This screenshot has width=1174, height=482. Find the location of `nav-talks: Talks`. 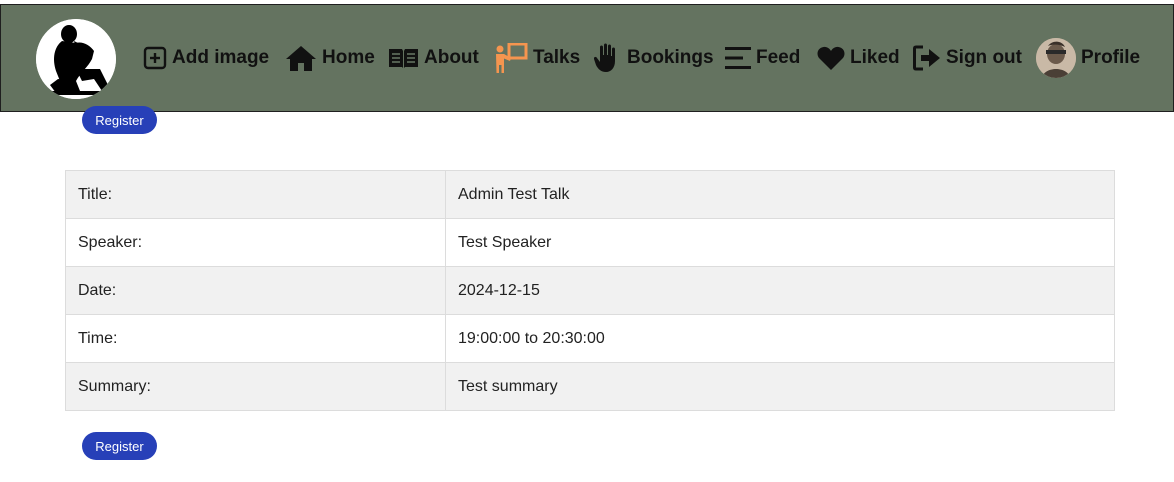

nav-talks: Talks is located at coordinates (537, 58).